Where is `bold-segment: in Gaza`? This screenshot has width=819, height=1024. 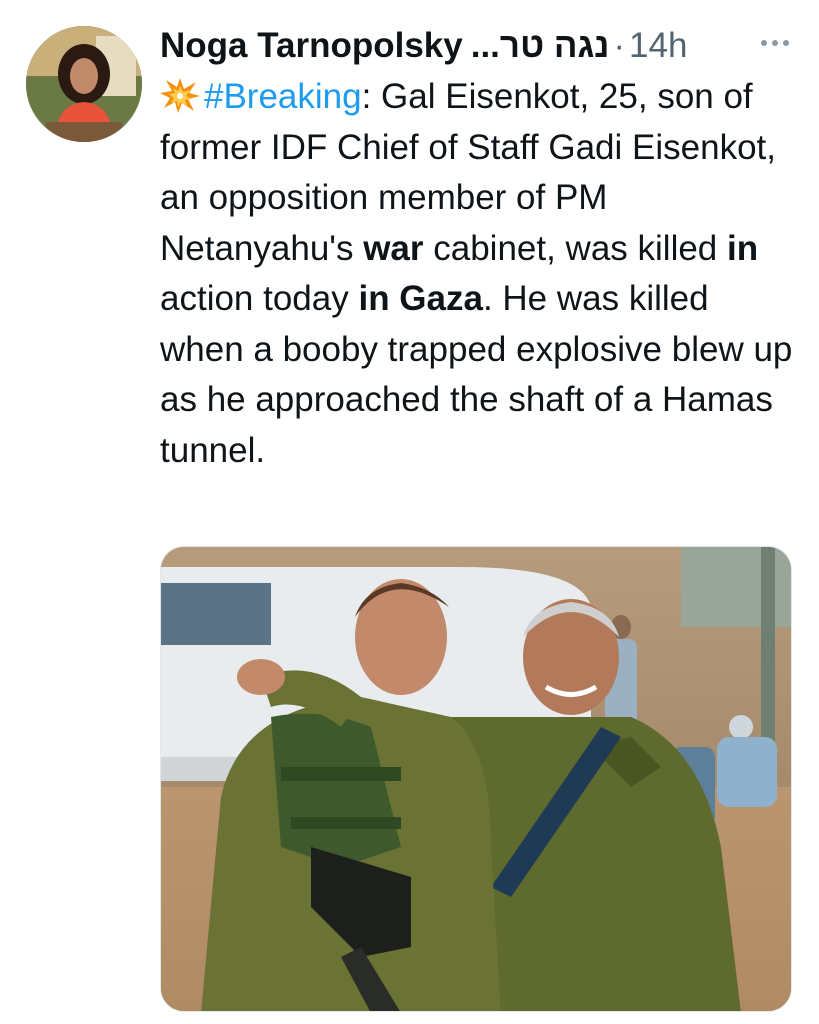 bold-segment: in Gaza is located at coordinates (420, 298).